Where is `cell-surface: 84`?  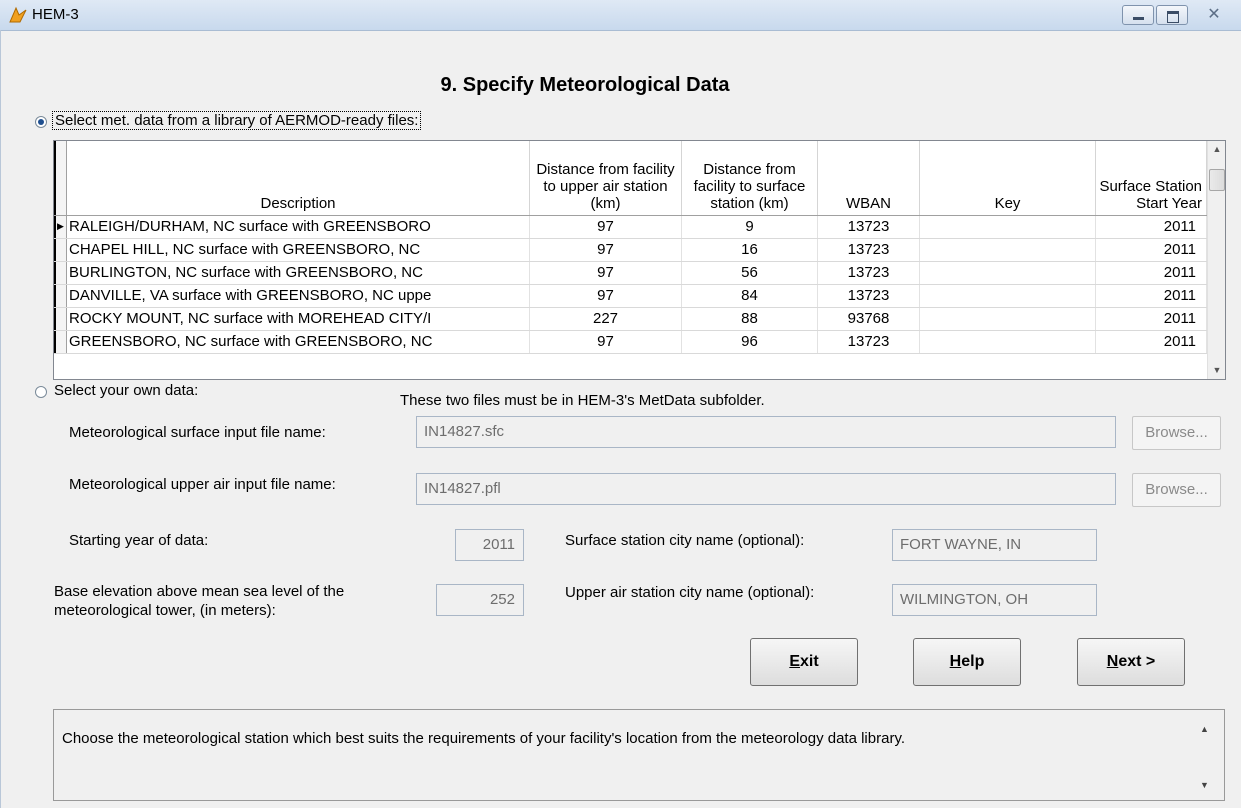 cell-surface: 84 is located at coordinates (750, 296).